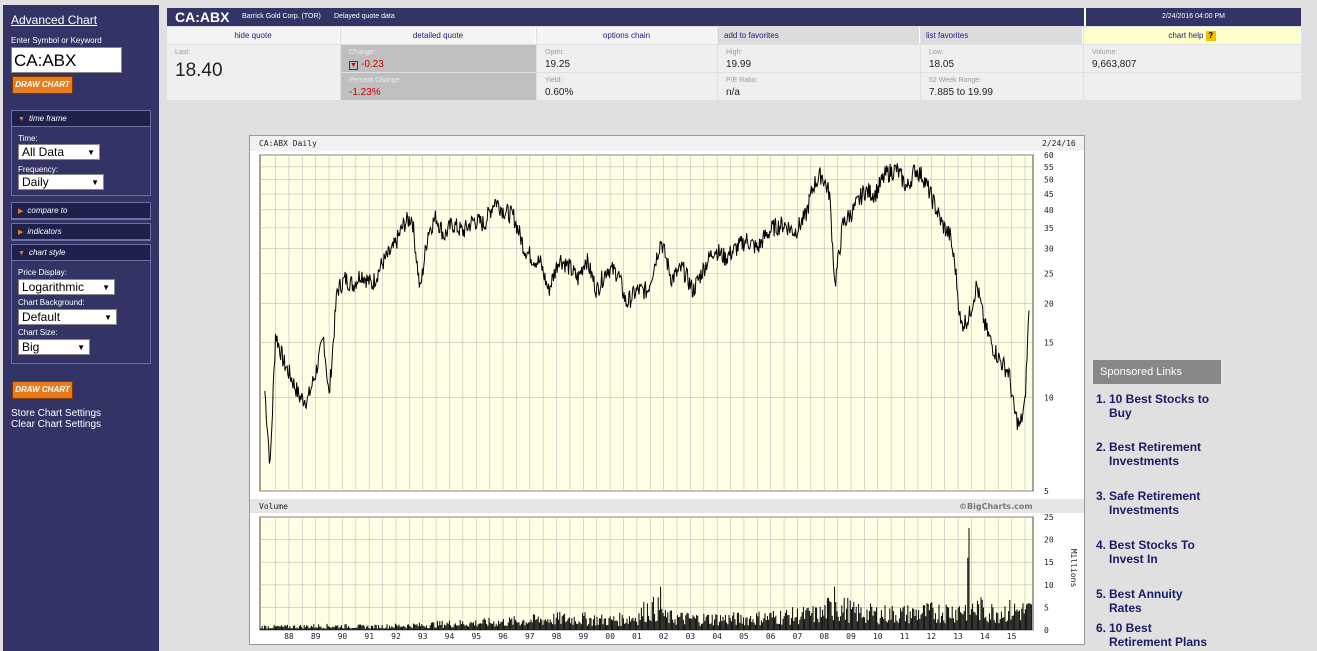 This screenshot has width=1317, height=651. What do you see at coordinates (557, 636) in the screenshot?
I see `year-tick-label: 98` at bounding box center [557, 636].